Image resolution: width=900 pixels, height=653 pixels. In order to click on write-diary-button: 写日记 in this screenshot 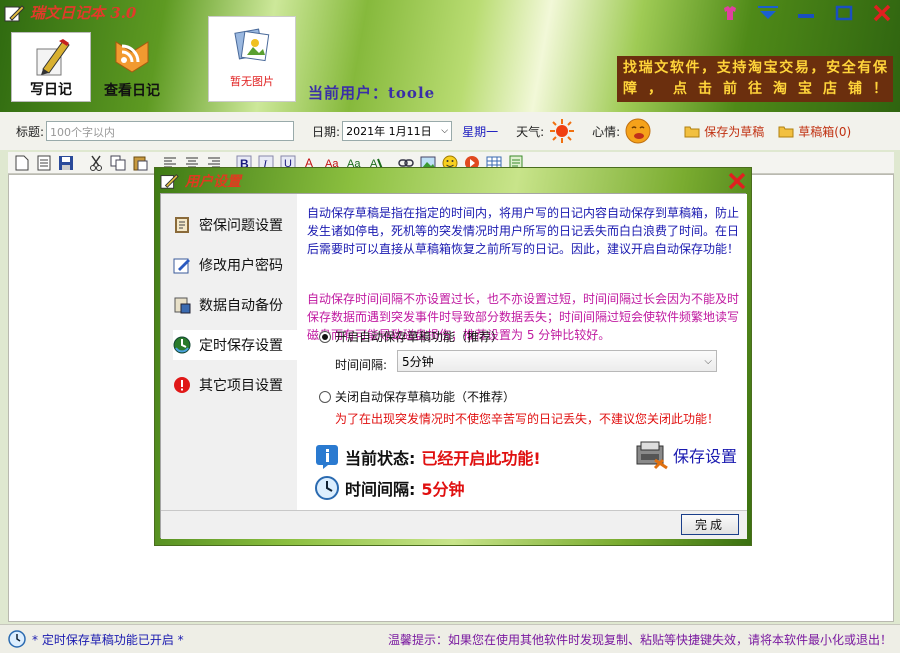, I will do `click(51, 67)`.